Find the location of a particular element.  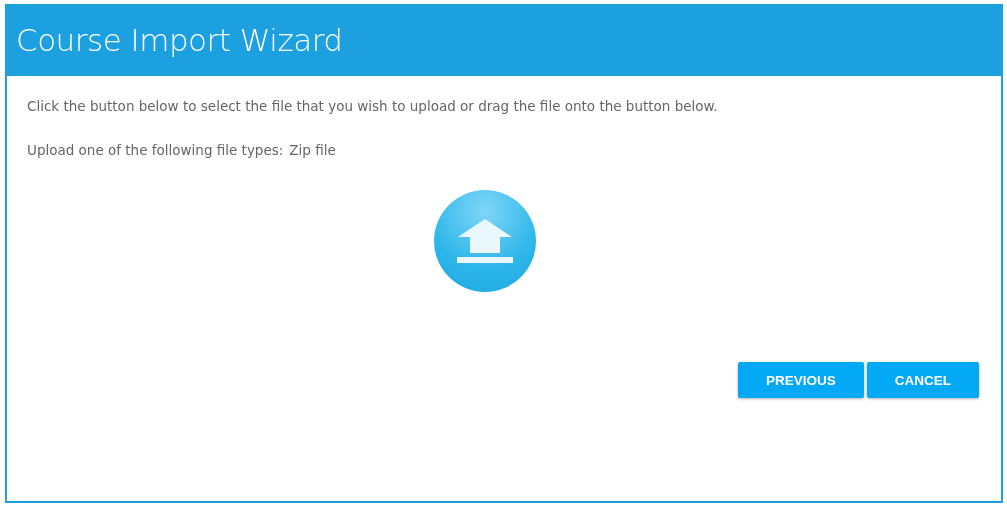

instruction-text: Click the button below to select the file that you wish to upload or drag the file onto the button below. is located at coordinates (373, 106).